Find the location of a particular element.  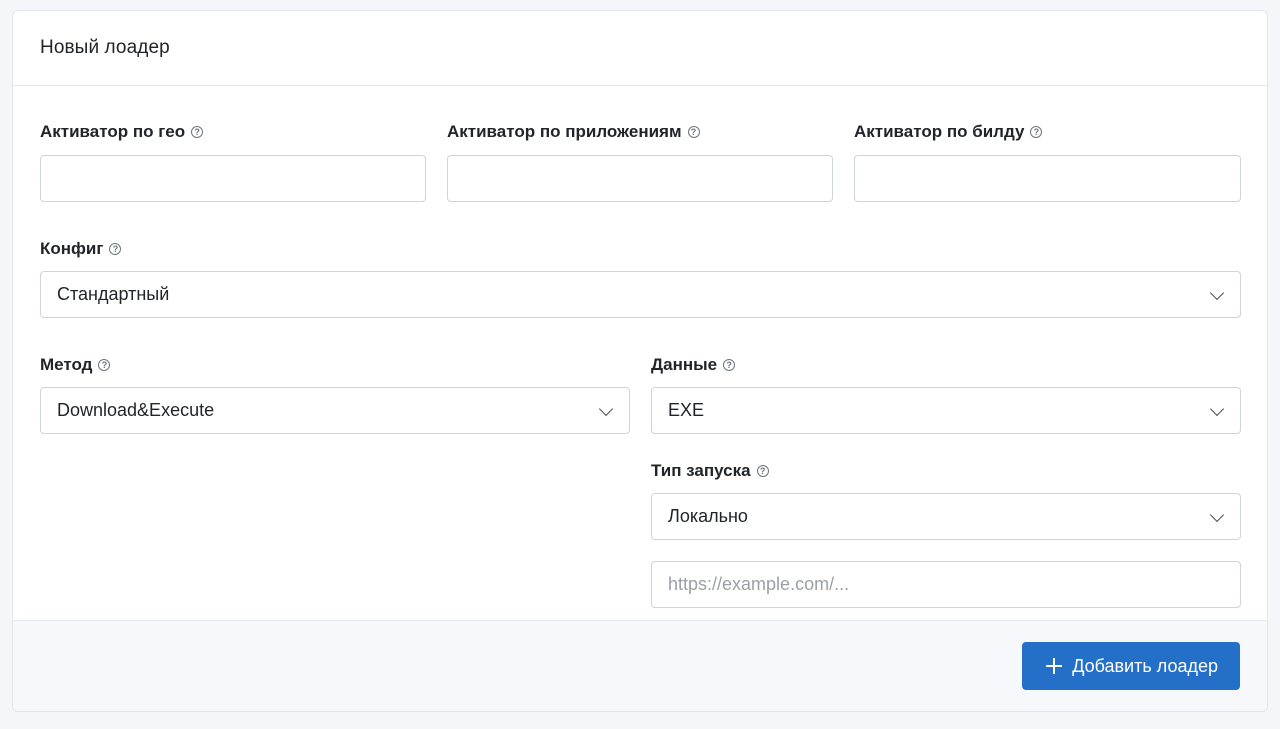

add-loader-button: Добавить лоадер is located at coordinates (1131, 666).